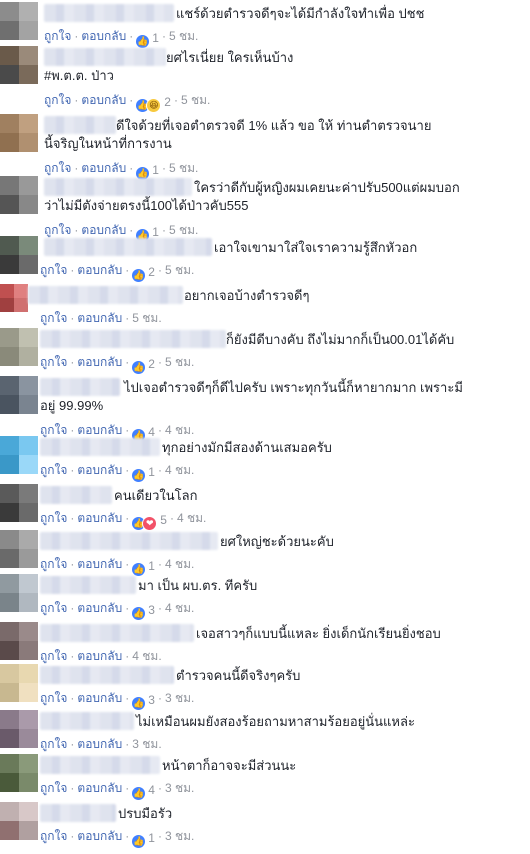 Image resolution: width=530 pixels, height=854 pixels. What do you see at coordinates (151, 566) in the screenshot?
I see `reaction-count: 1` at bounding box center [151, 566].